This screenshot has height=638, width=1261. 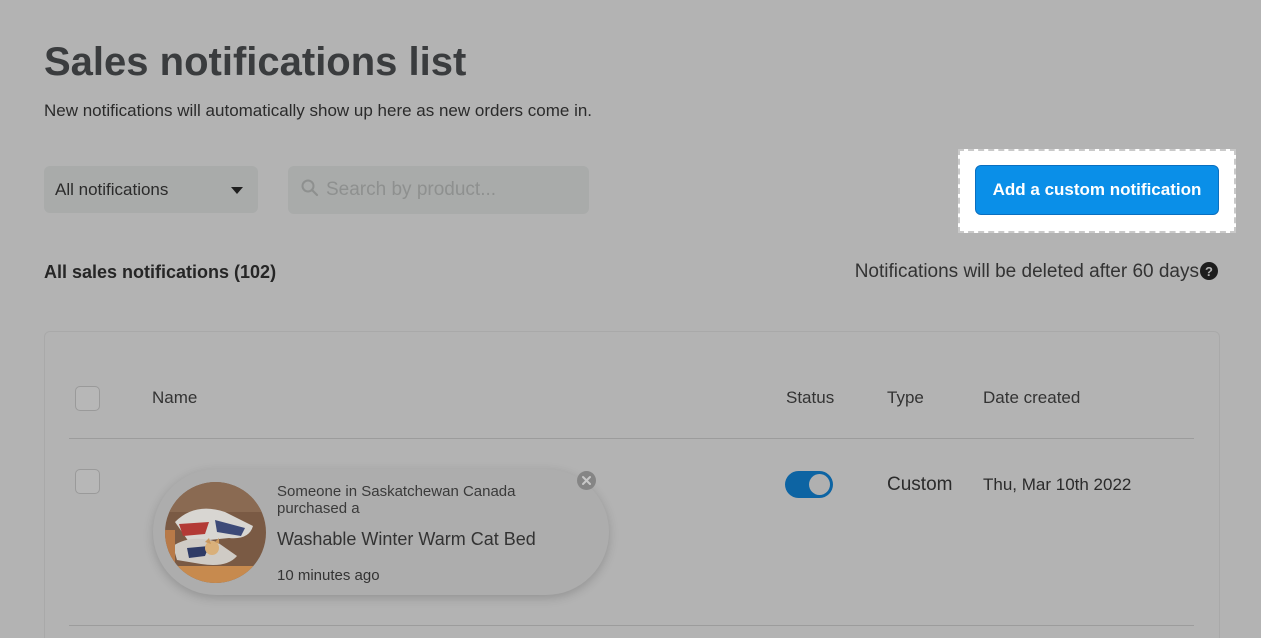 I want to click on search-box, so click(x=438, y=190).